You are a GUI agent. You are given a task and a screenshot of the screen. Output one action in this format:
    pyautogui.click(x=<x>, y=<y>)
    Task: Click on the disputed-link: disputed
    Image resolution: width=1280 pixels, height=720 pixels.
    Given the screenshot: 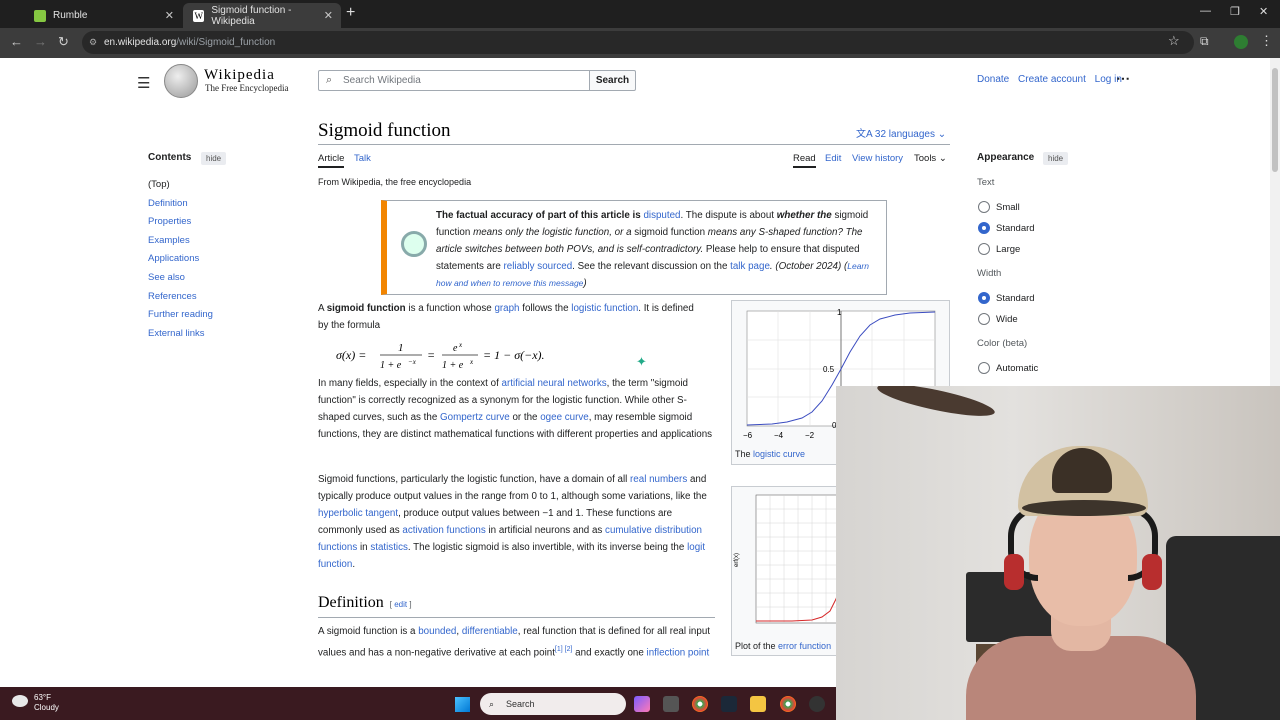 What is the action you would take?
    pyautogui.click(x=661, y=215)
    